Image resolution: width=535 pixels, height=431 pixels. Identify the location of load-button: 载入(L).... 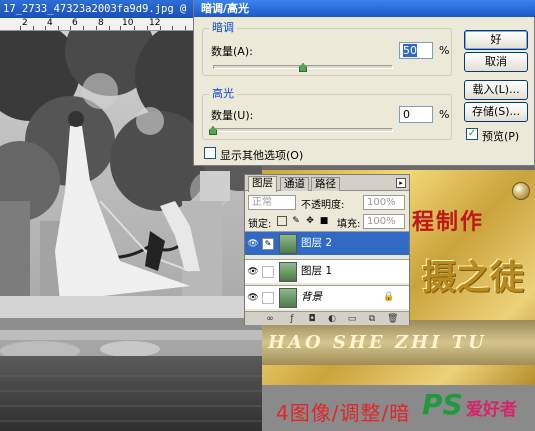
(496, 90).